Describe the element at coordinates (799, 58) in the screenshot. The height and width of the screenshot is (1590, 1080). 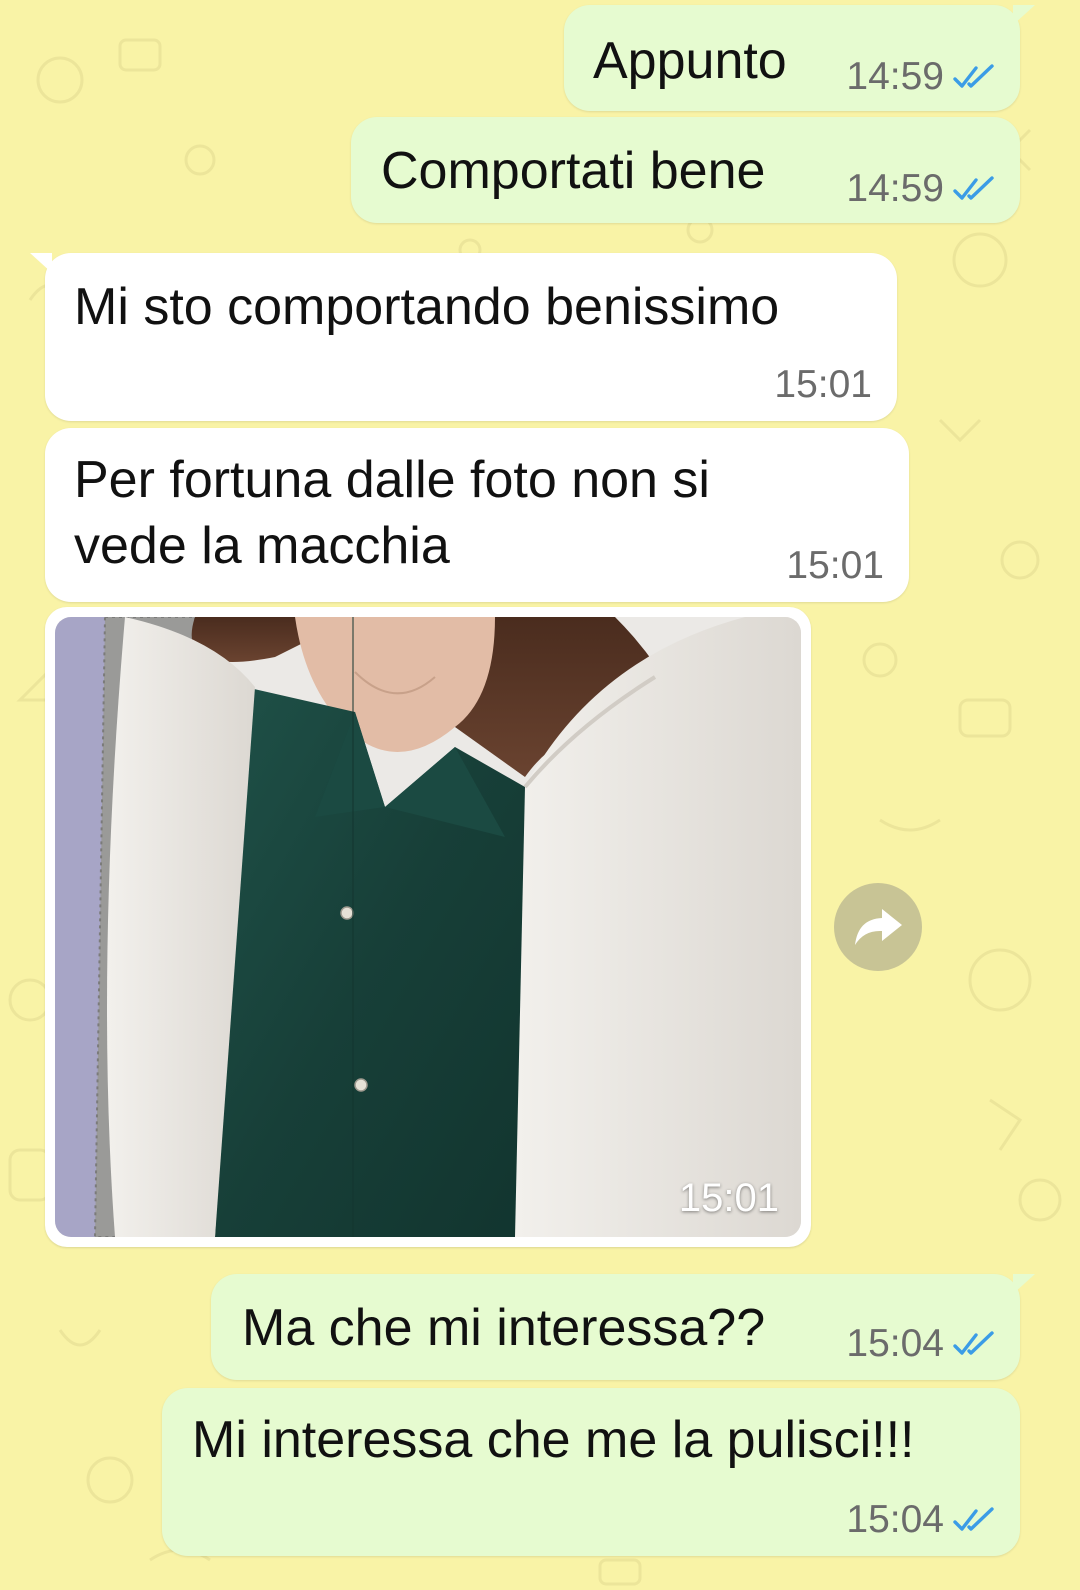
I see `outgoing-message: Appunto 14:59` at that location.